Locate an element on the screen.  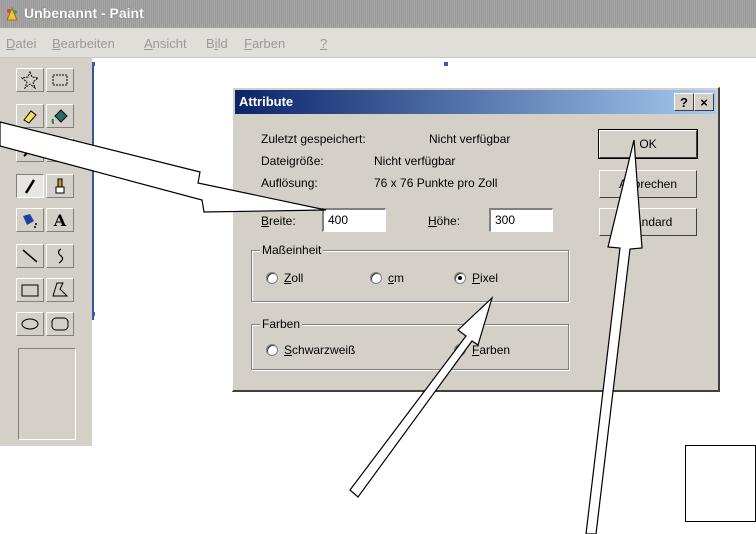
line-icon is located at coordinates (30, 256).